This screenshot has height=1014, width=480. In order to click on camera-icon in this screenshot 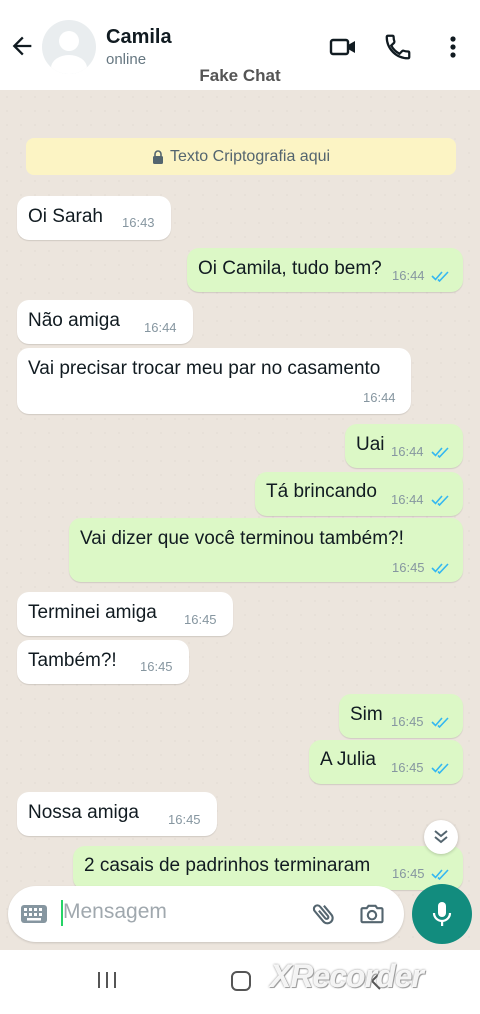, I will do `click(372, 914)`.